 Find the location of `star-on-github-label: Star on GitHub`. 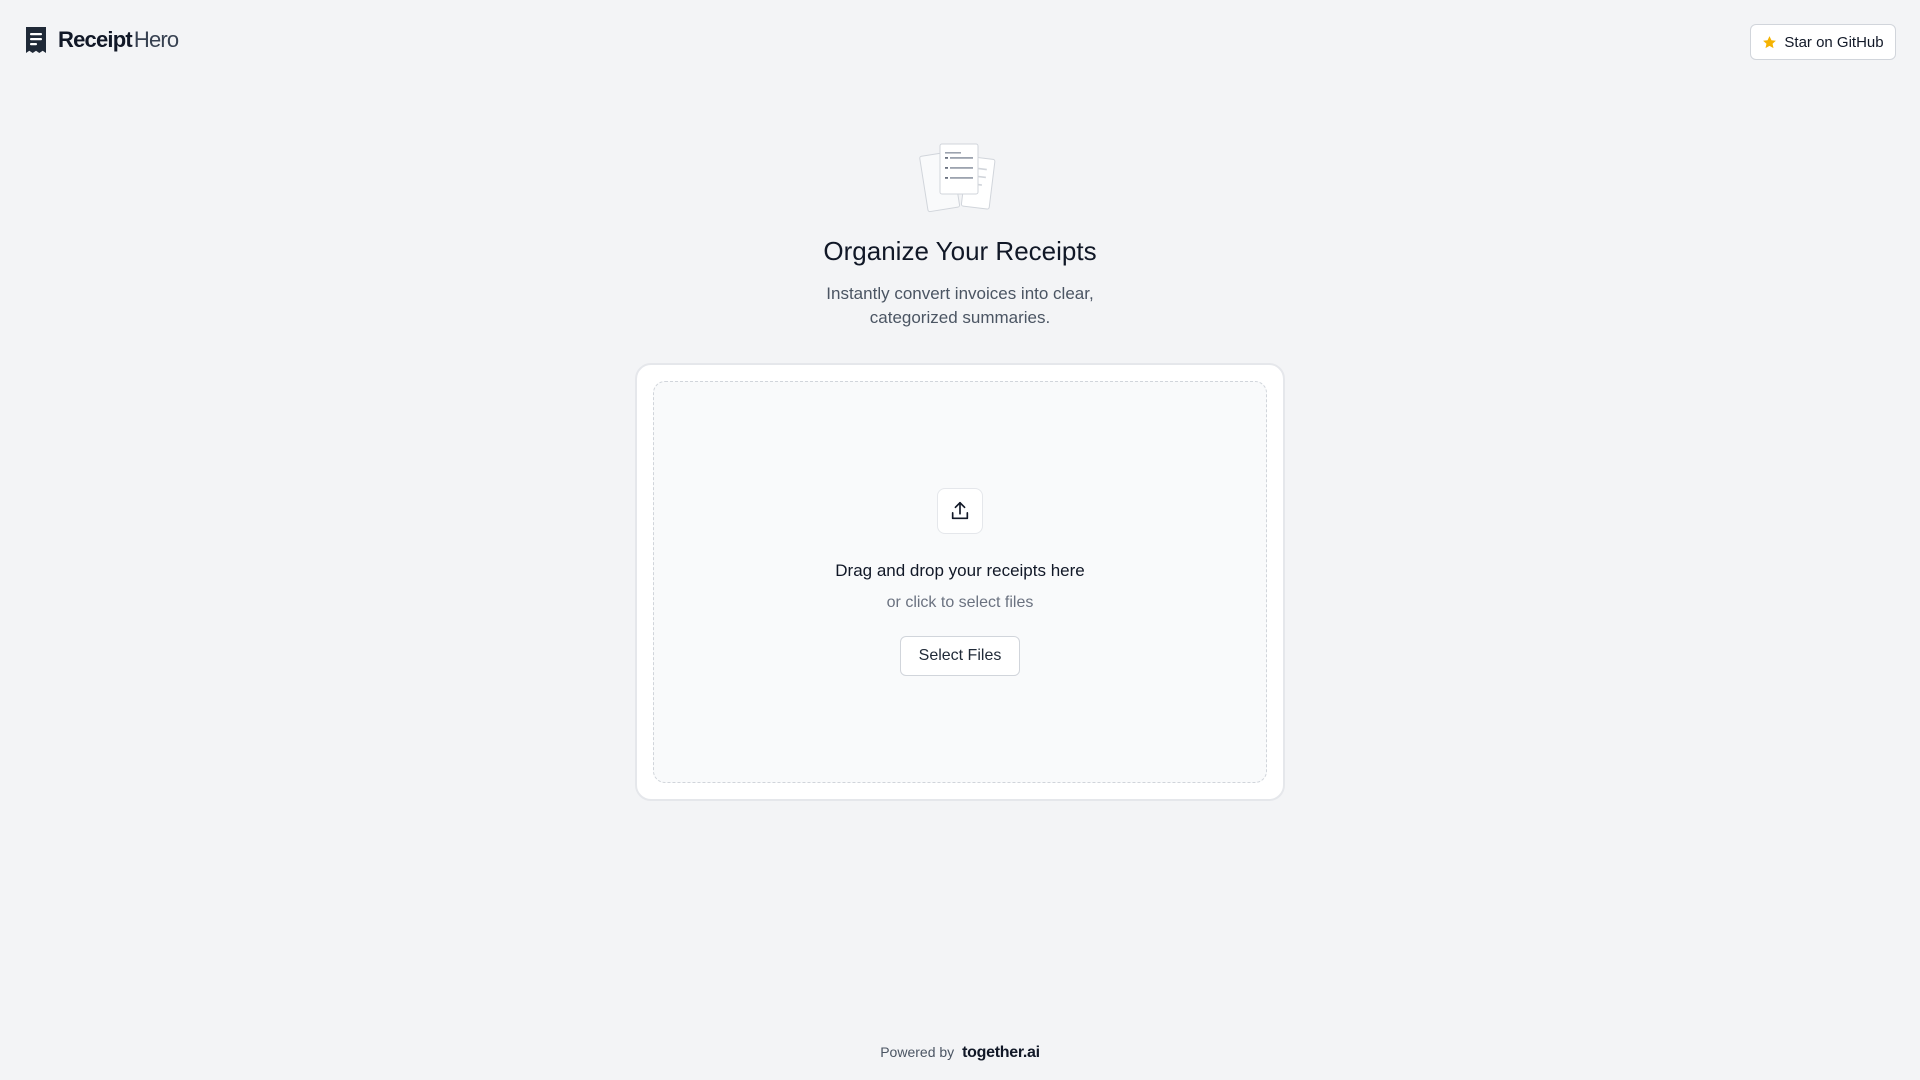

star-on-github-label: Star on GitHub is located at coordinates (1834, 42).